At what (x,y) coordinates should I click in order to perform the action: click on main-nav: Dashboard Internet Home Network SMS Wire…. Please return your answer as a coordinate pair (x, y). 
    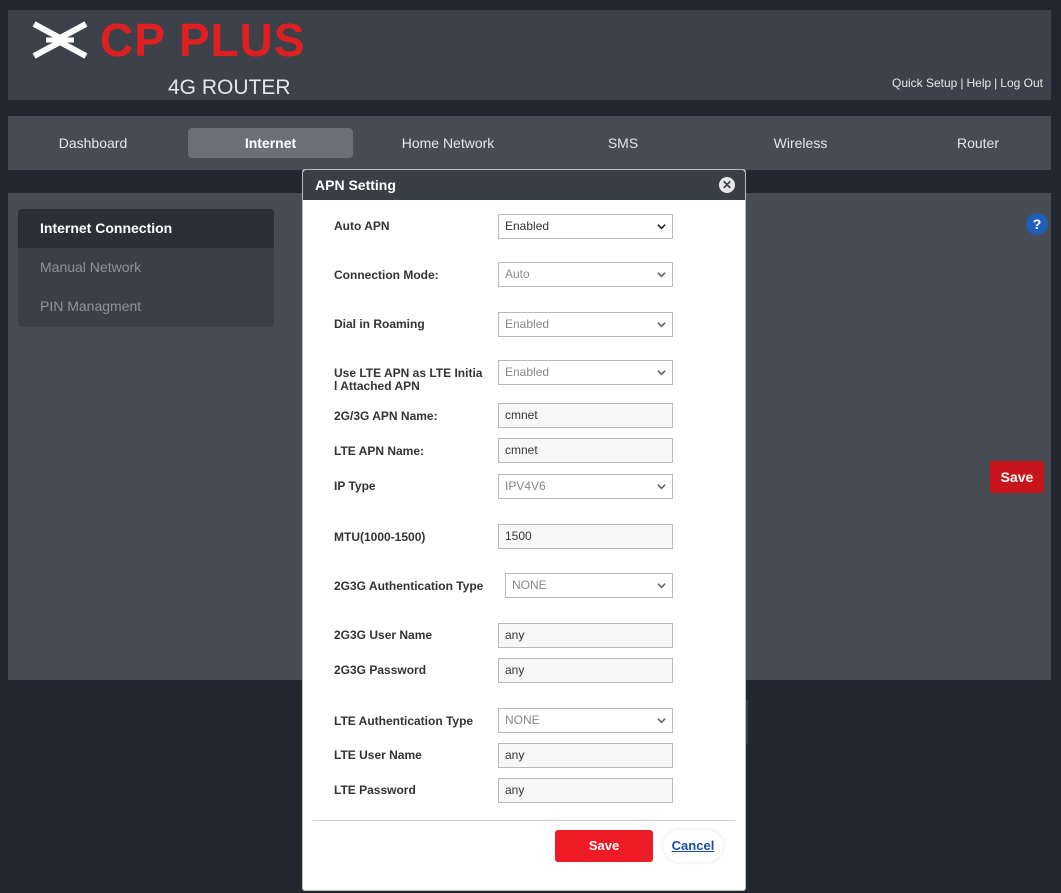
    Looking at the image, I should click on (529, 143).